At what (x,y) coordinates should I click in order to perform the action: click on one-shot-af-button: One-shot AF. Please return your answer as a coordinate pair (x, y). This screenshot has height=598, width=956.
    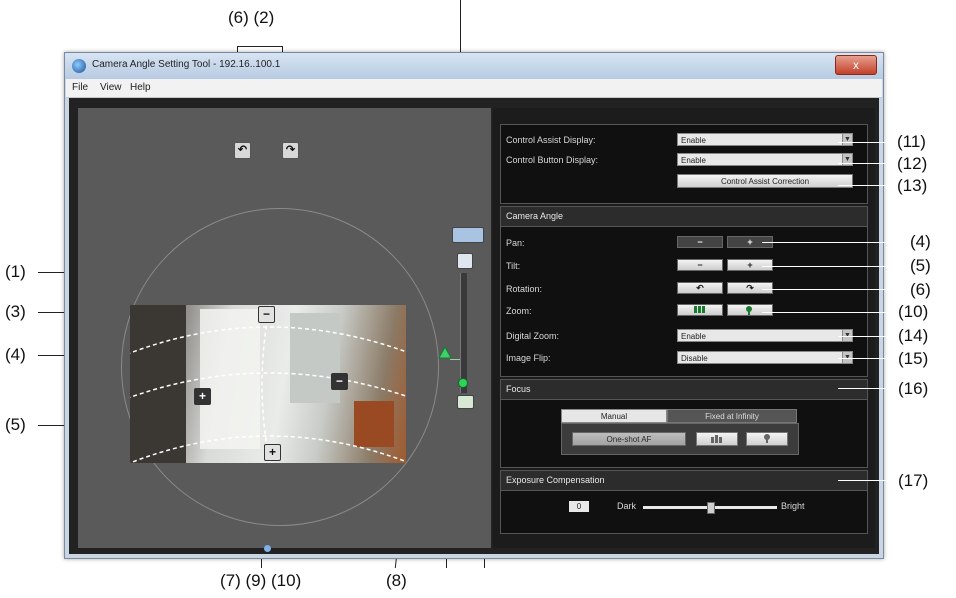
    Looking at the image, I should click on (629, 439).